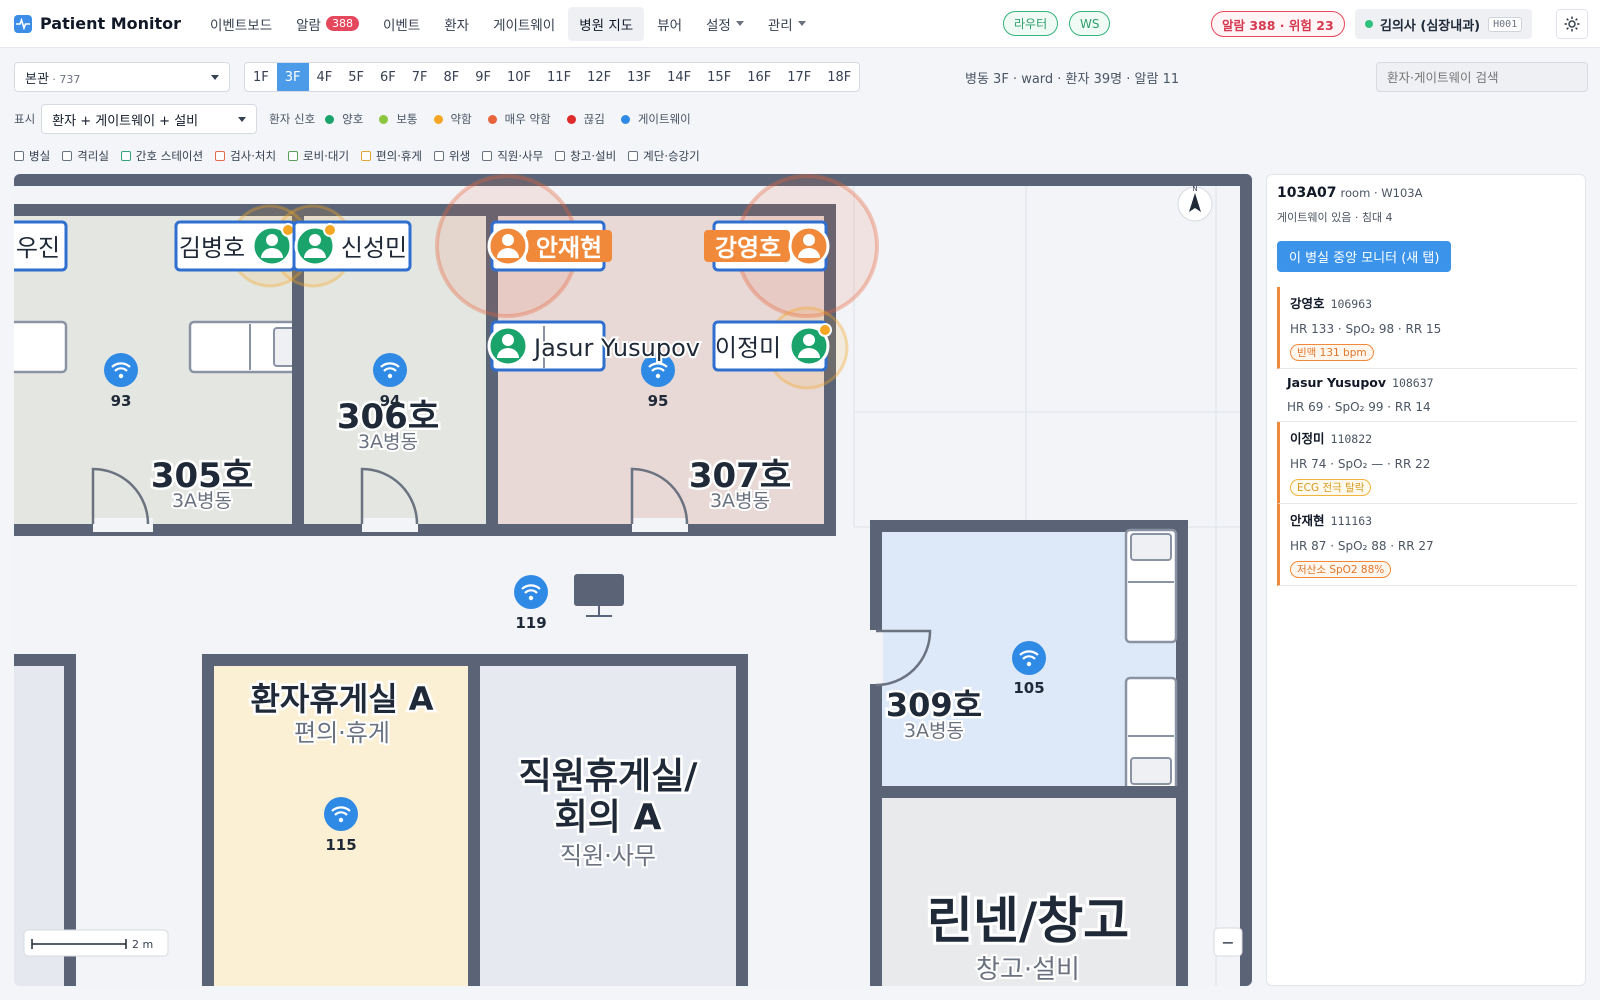 This screenshot has width=1600, height=1000. I want to click on filter-checkbox: 계단·승강기, so click(664, 156).